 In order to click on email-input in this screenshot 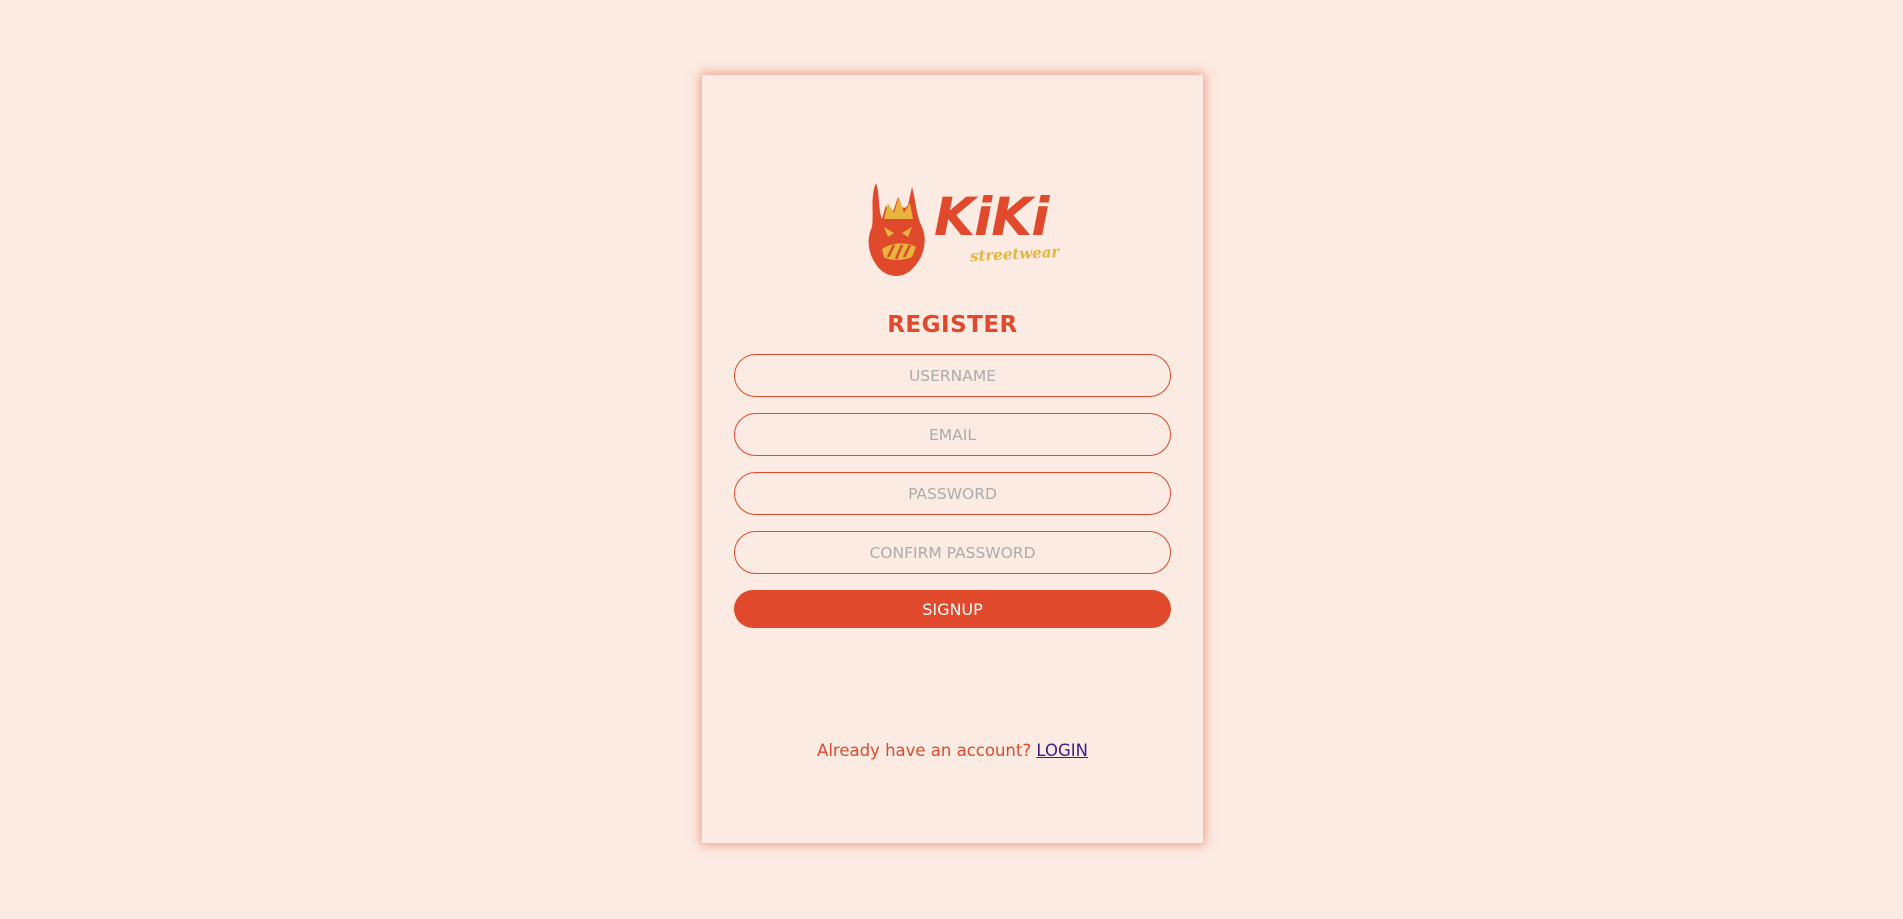, I will do `click(952, 434)`.